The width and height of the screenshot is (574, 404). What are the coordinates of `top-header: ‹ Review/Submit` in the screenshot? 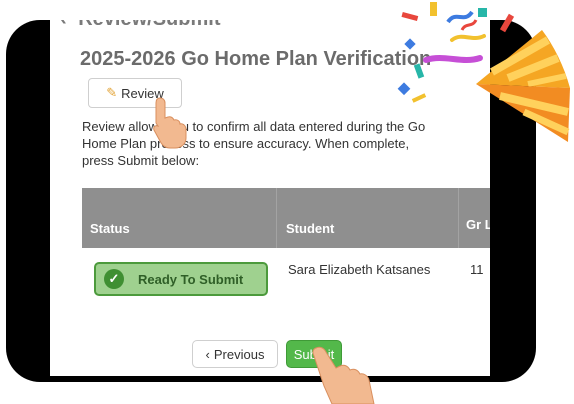 It's located at (140, 26).